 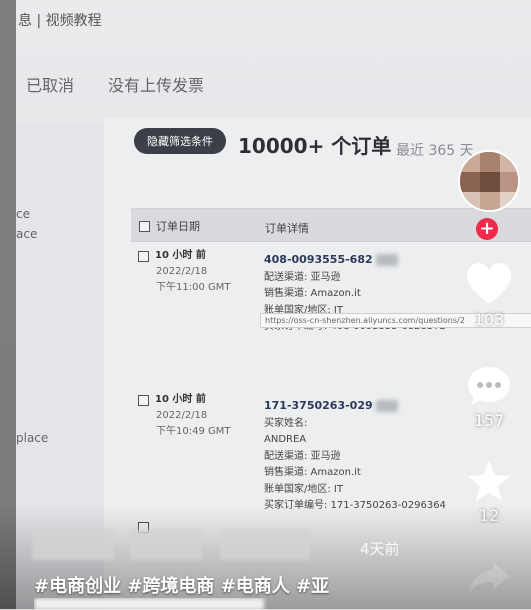 I want to click on order-number-link: 408-0093555-682, so click(x=318, y=259).